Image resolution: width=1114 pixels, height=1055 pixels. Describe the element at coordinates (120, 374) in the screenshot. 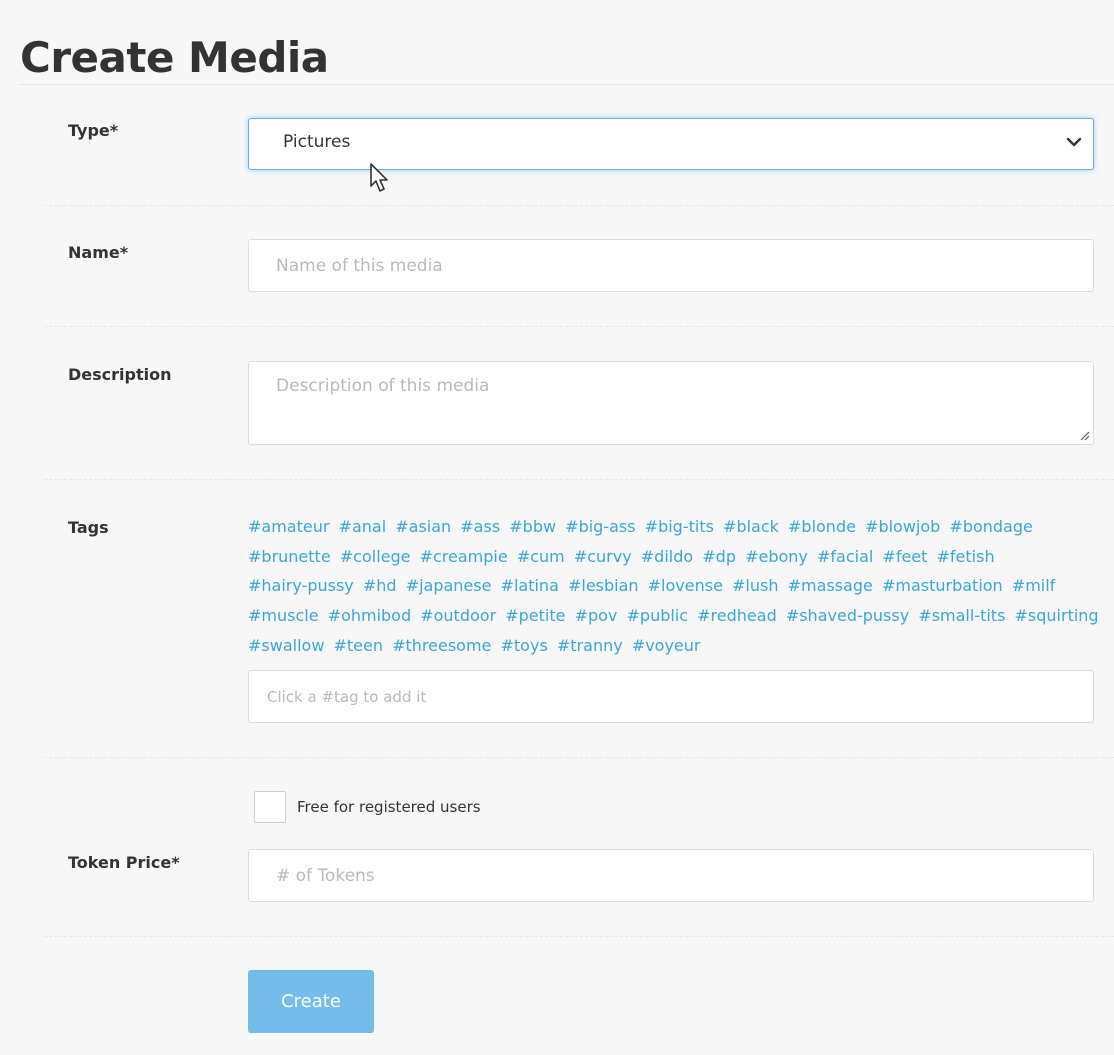

I see `description-label: Description` at that location.